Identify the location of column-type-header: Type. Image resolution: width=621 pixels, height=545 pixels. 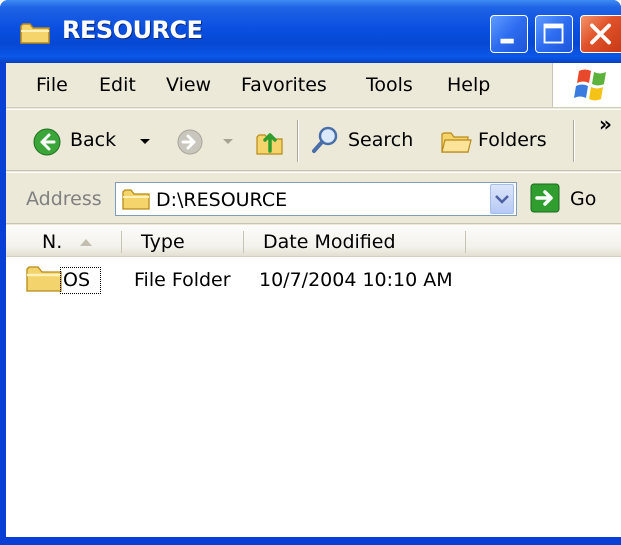
(182, 241).